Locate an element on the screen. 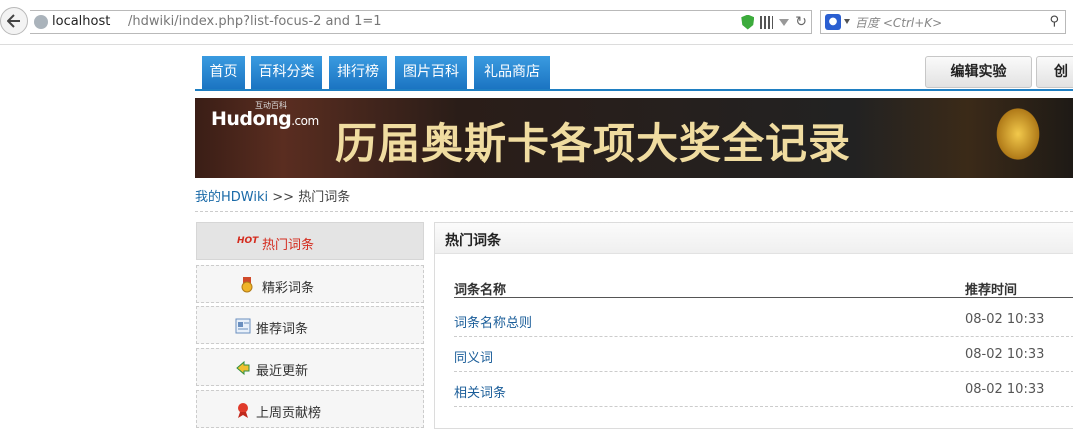 This screenshot has height=429, width=1073. create-button: 创 is located at coordinates (1054, 72).